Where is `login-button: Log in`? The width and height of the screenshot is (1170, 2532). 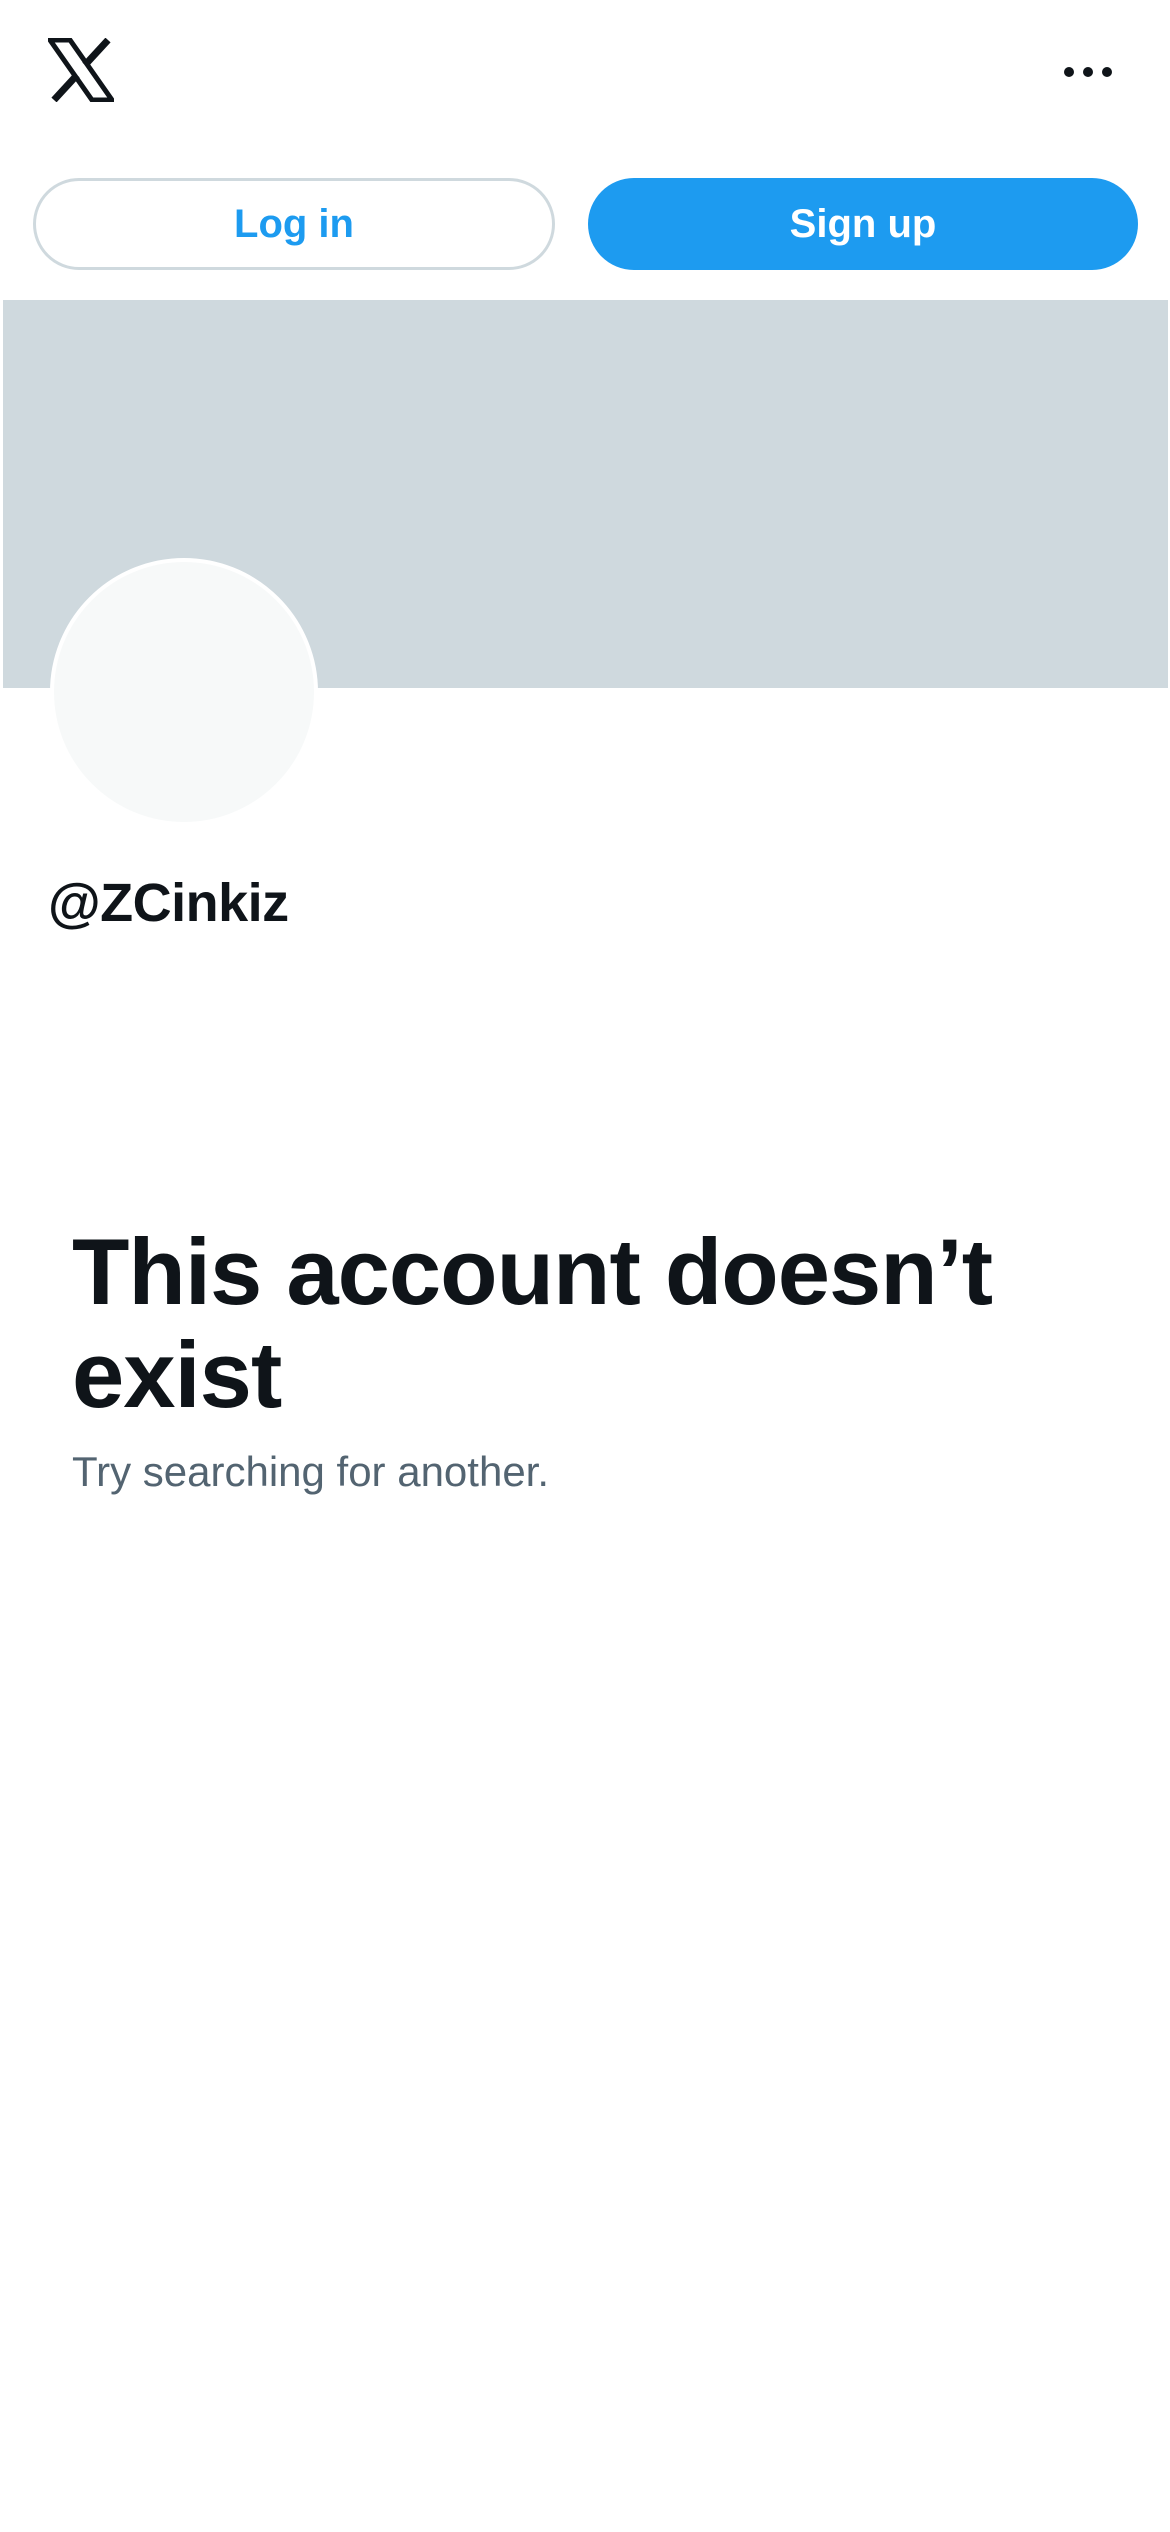 login-button: Log in is located at coordinates (294, 224).